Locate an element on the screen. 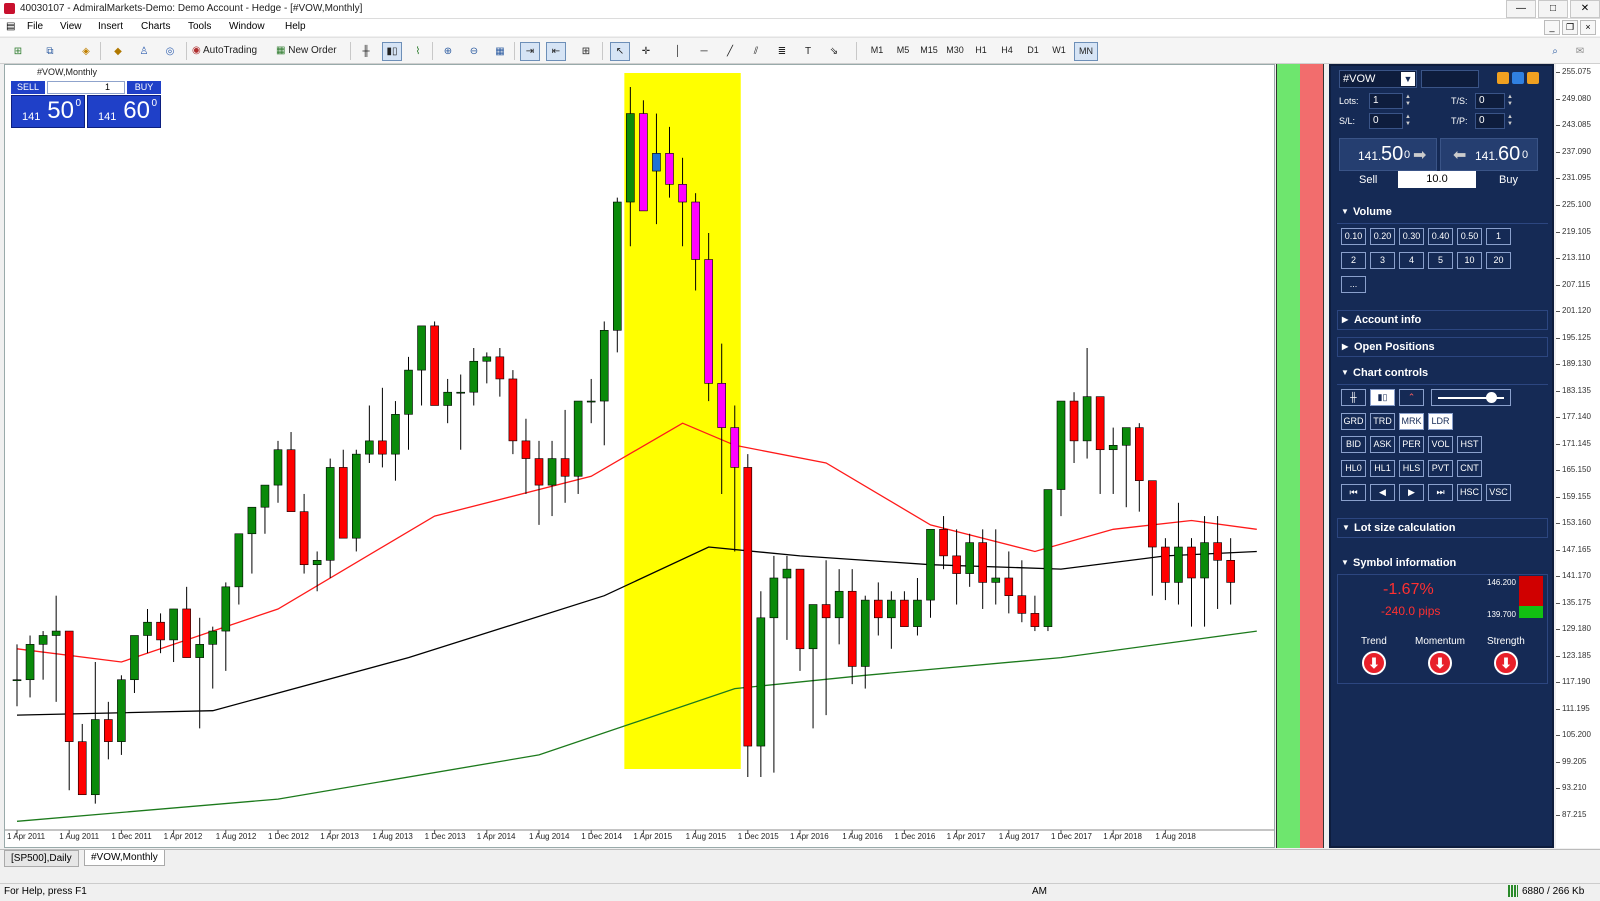  candlestick-chart-icon: ▮▯ is located at coordinates (392, 51).